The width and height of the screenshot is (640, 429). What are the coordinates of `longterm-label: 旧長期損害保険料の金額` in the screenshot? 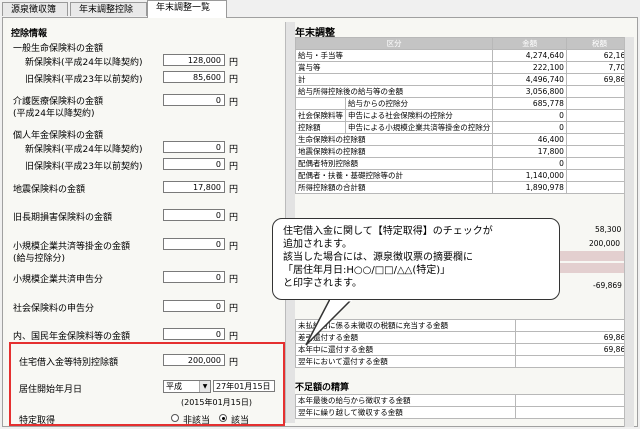 It's located at (63, 218).